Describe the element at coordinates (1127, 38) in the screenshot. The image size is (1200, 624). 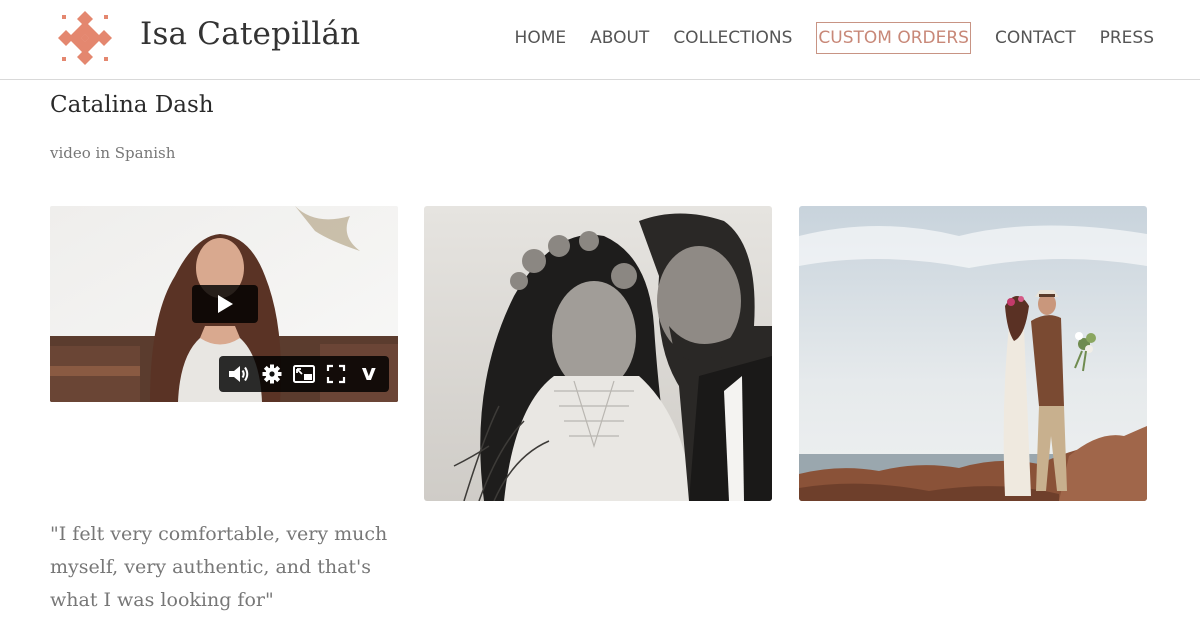
I see `nav-item-press: PRESS` at that location.